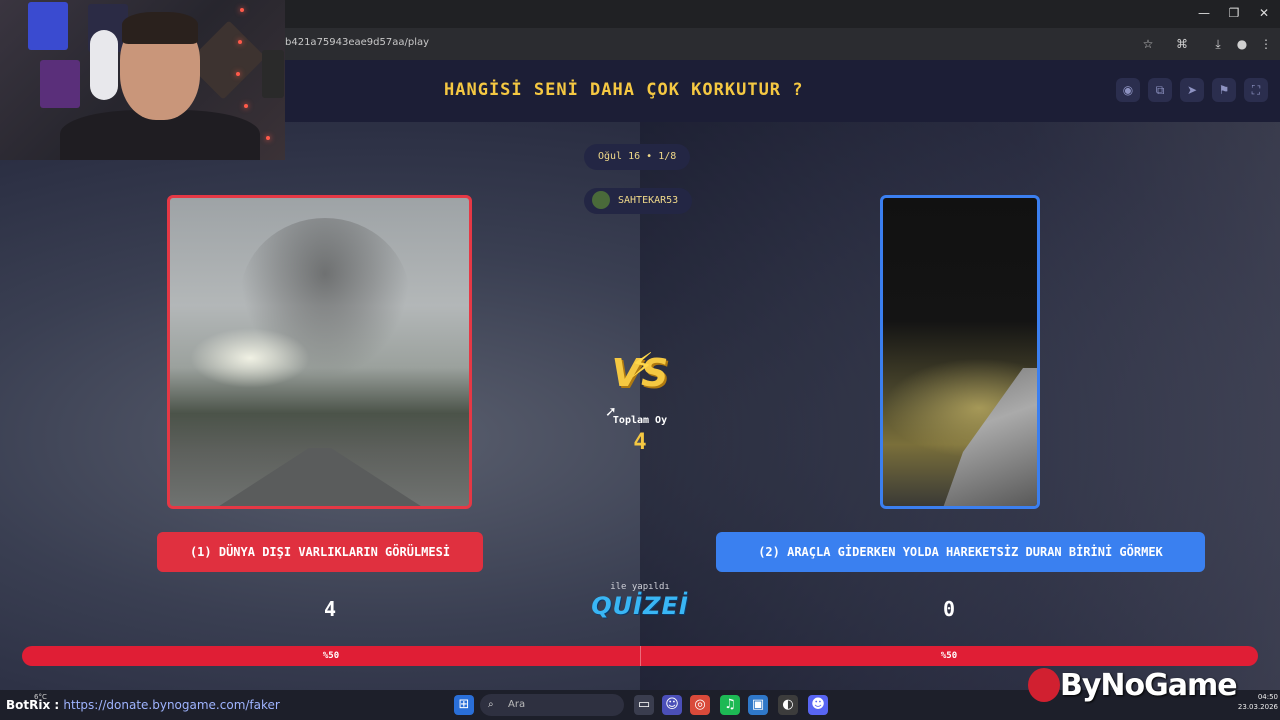 The width and height of the screenshot is (1280, 720). I want to click on creator-avatar, so click(601, 200).